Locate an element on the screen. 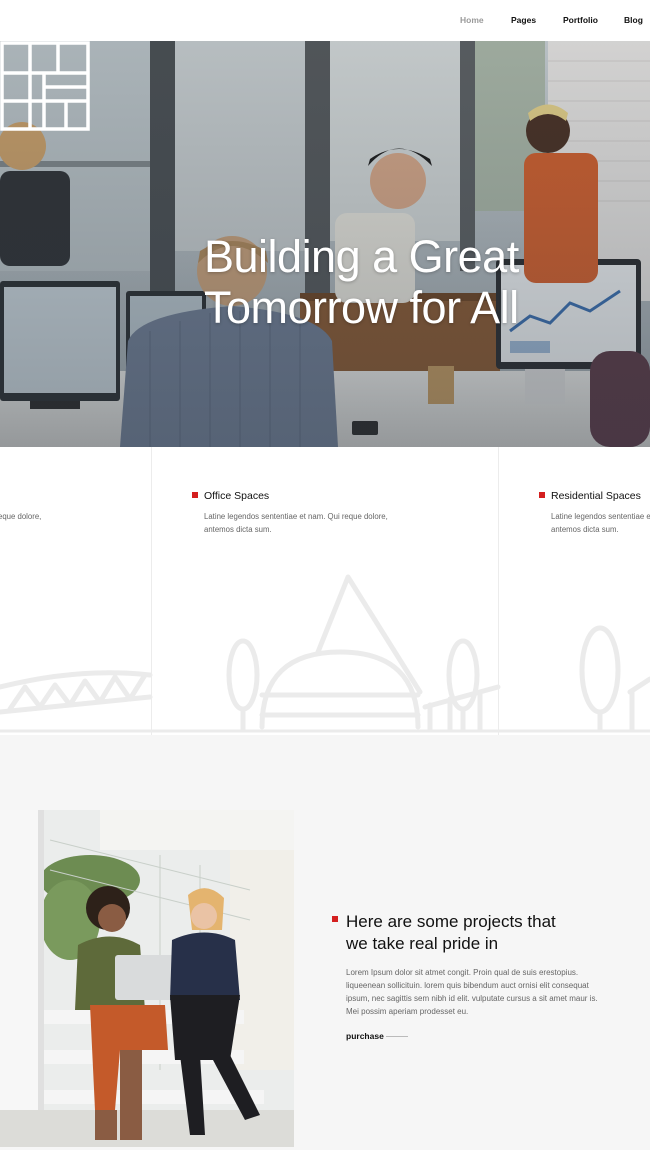 This screenshot has width=650, height=1150. projects-photo is located at coordinates (147, 978).